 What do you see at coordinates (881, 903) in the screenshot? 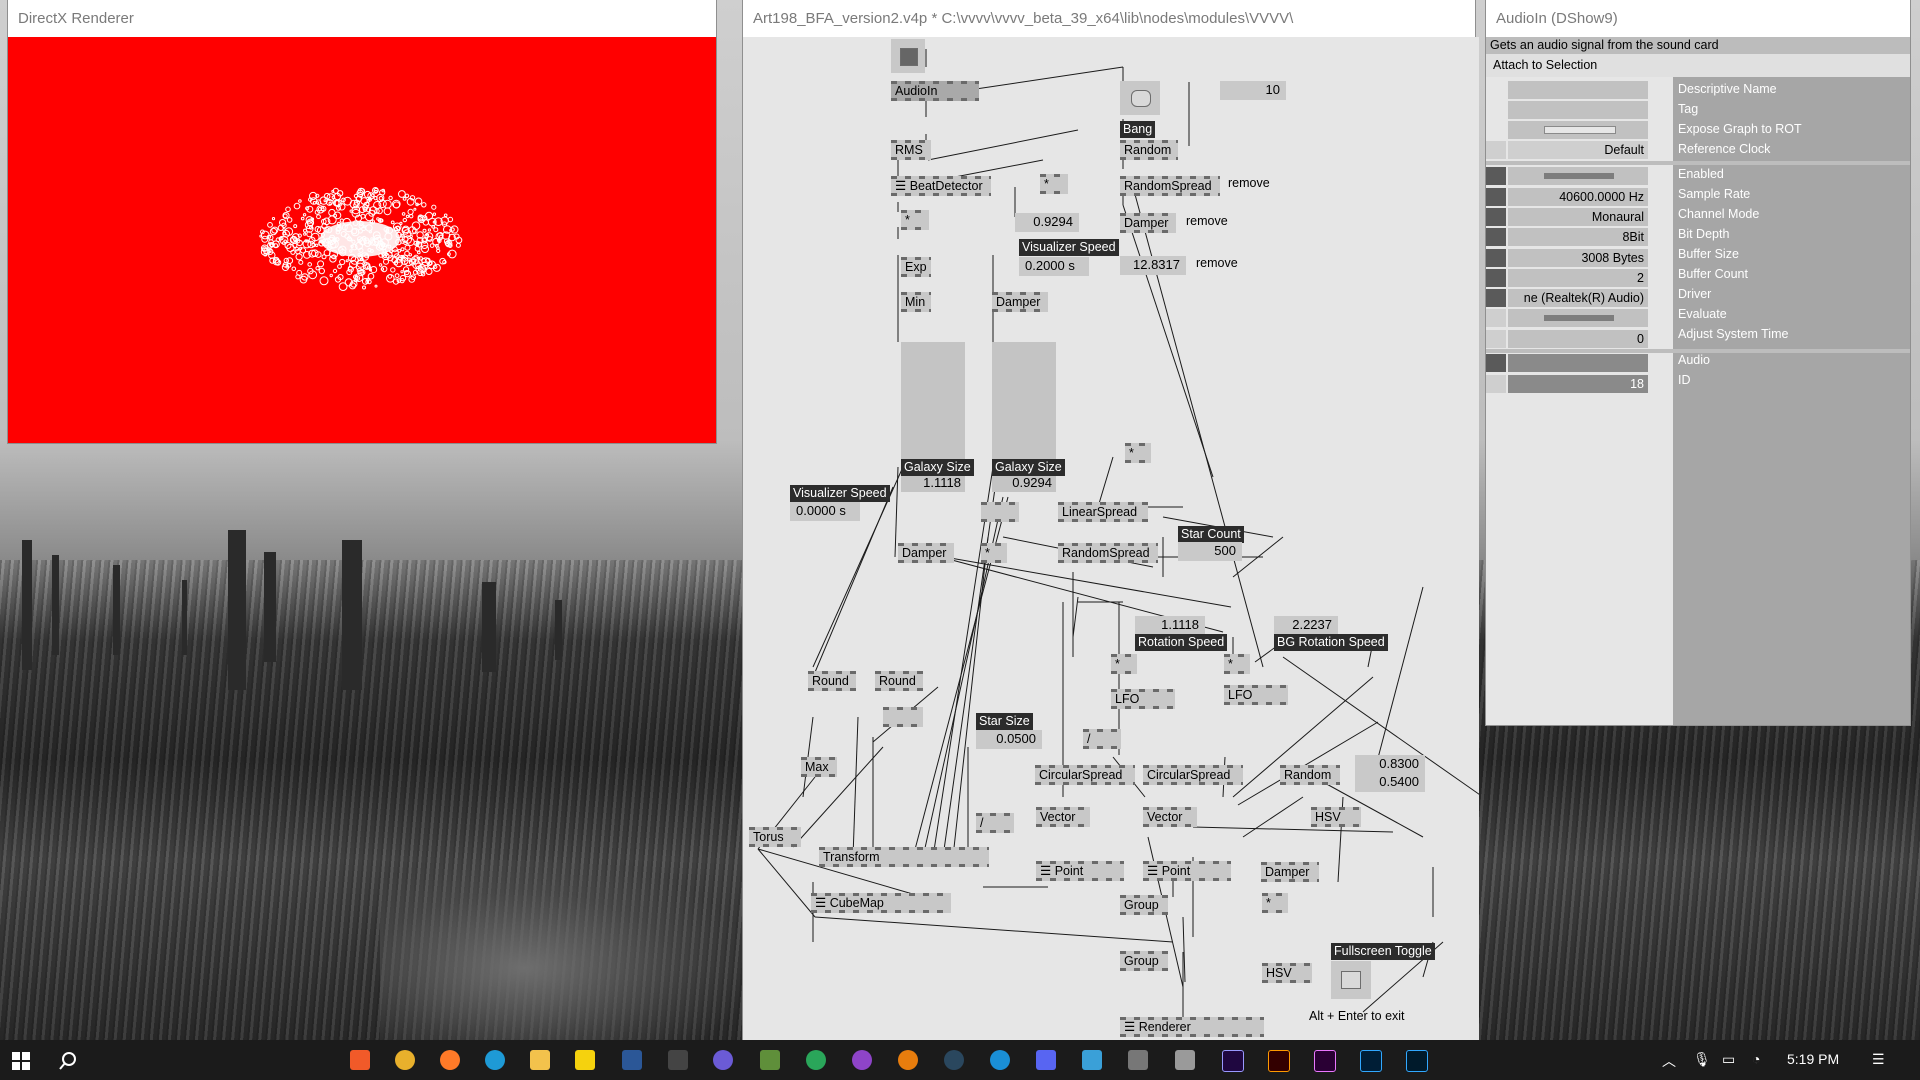
I see `cubemap-node: ☰ CubeMap` at bounding box center [881, 903].